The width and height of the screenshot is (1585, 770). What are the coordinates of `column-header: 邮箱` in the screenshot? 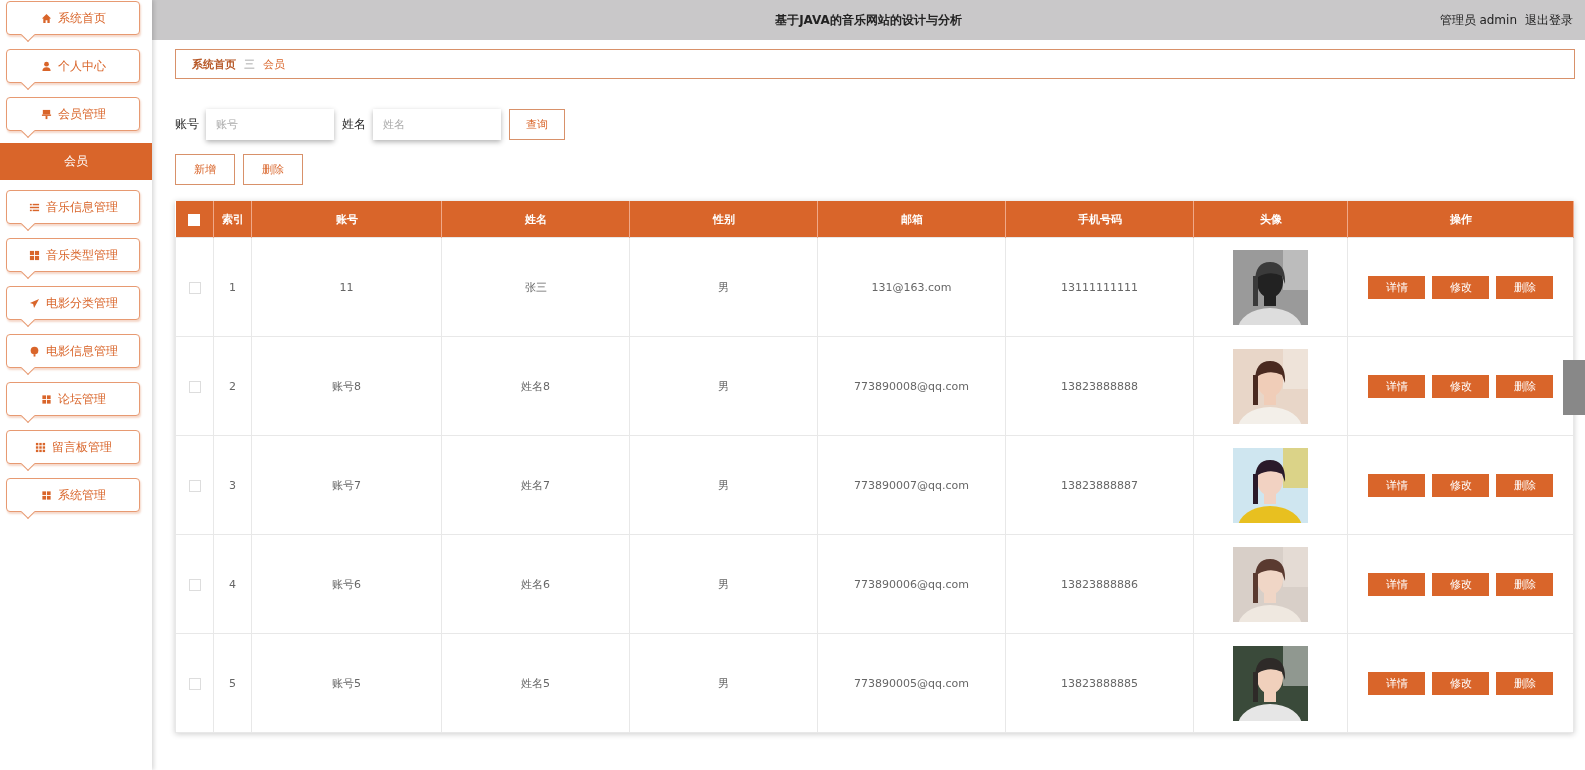 It's located at (911, 219).